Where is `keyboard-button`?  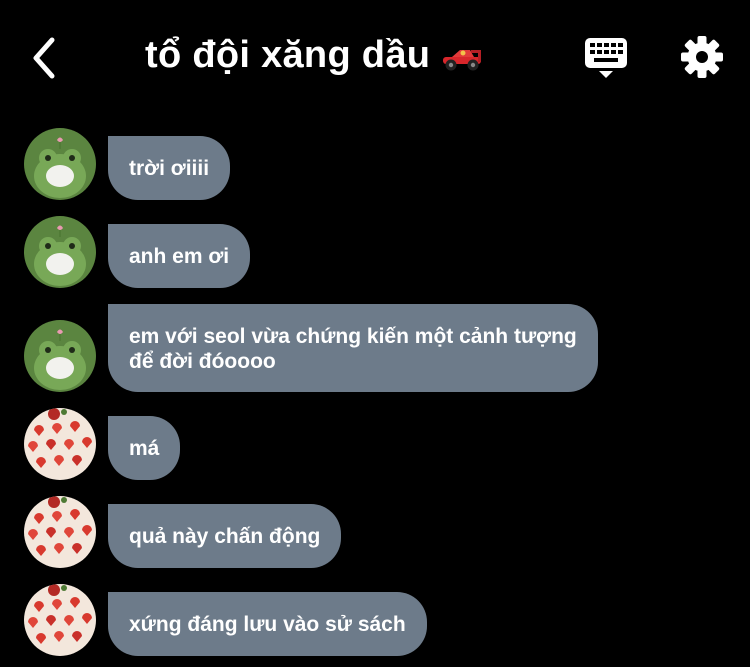 keyboard-button is located at coordinates (606, 58).